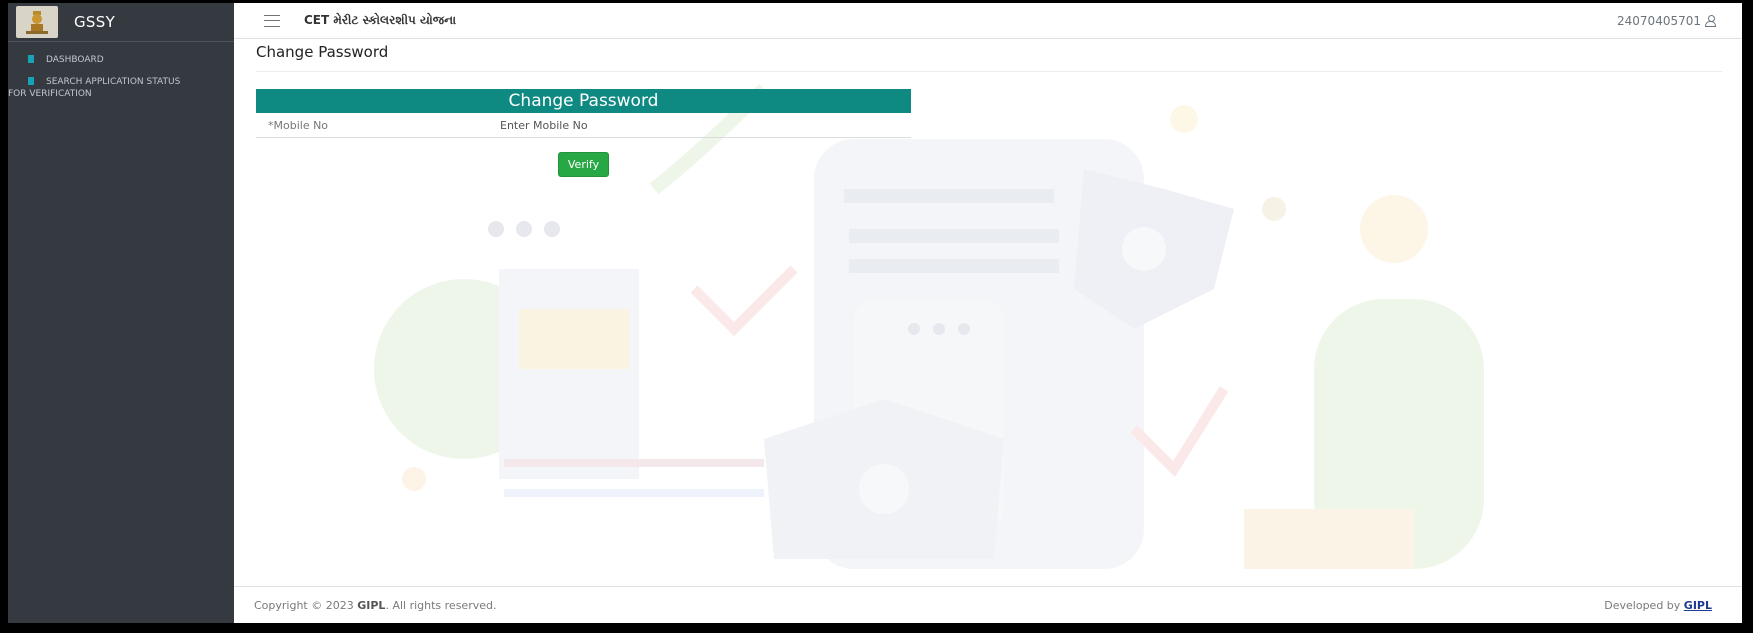 This screenshot has width=1753, height=633. Describe the element at coordinates (322, 52) in the screenshot. I see `page-title: Change Password` at that location.